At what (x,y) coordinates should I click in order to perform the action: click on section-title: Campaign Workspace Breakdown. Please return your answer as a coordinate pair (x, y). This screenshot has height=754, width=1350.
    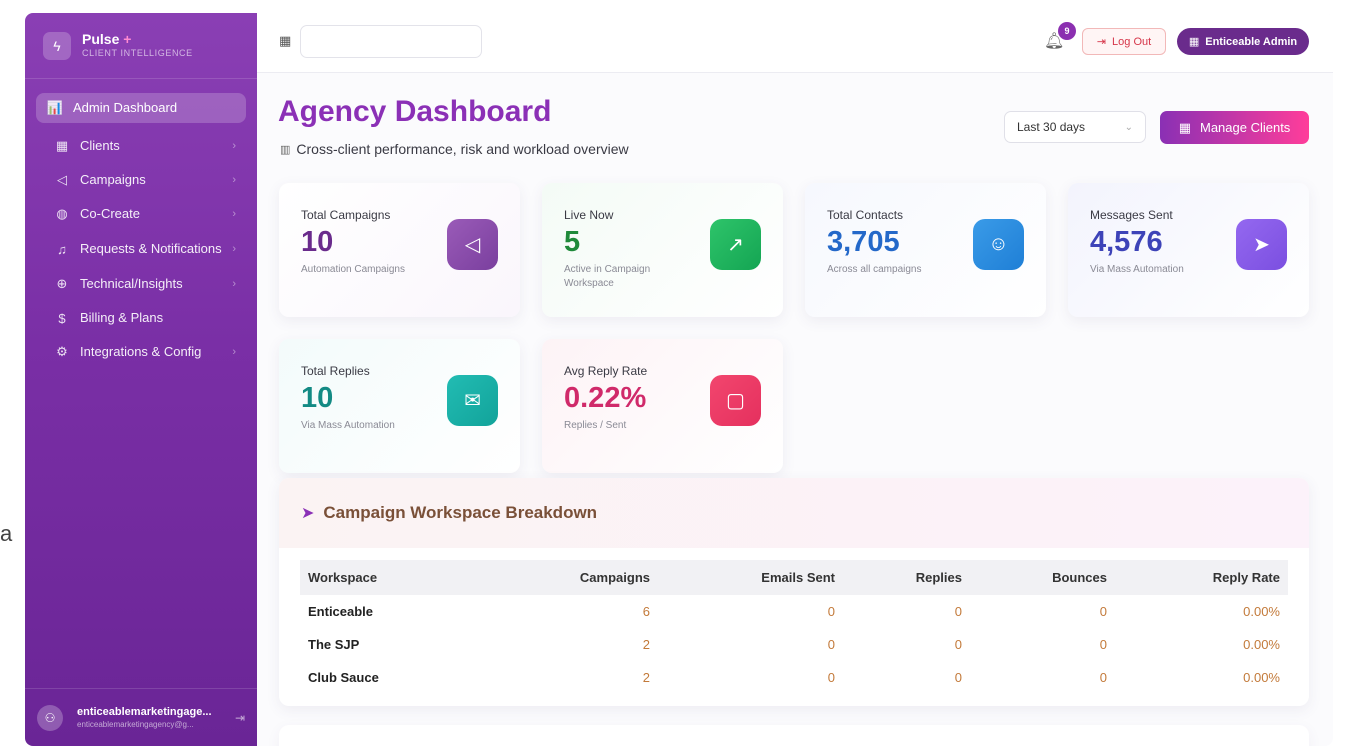
    Looking at the image, I should click on (460, 512).